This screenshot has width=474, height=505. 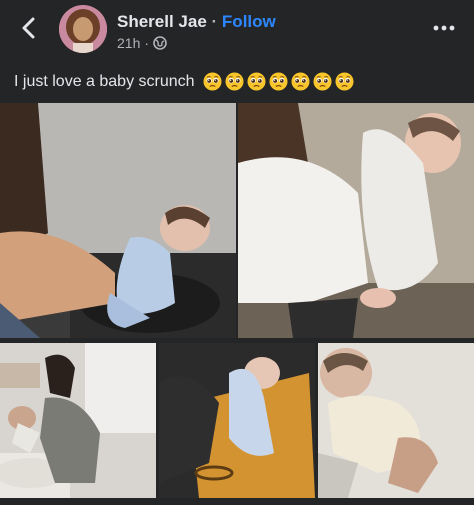 What do you see at coordinates (104, 81) in the screenshot?
I see `caption-text: I just love a baby scrunch` at bounding box center [104, 81].